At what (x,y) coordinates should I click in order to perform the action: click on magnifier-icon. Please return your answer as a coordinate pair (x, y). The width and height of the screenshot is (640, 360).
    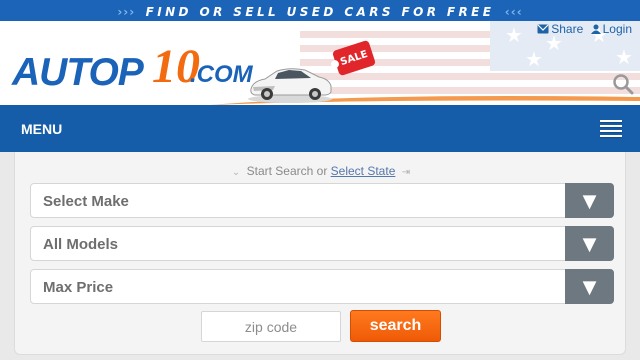
    Looking at the image, I should click on (623, 84).